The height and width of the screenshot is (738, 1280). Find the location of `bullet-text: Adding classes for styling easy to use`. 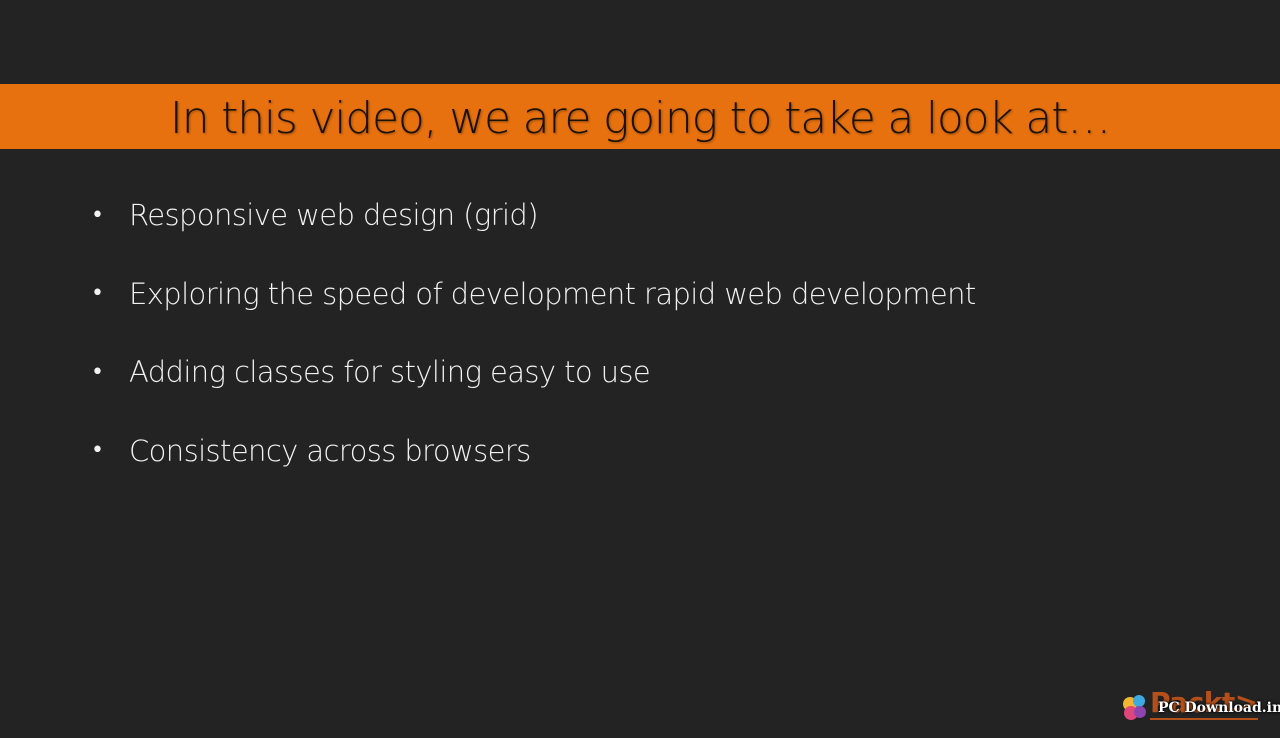

bullet-text: Adding classes for styling easy to use is located at coordinates (390, 372).